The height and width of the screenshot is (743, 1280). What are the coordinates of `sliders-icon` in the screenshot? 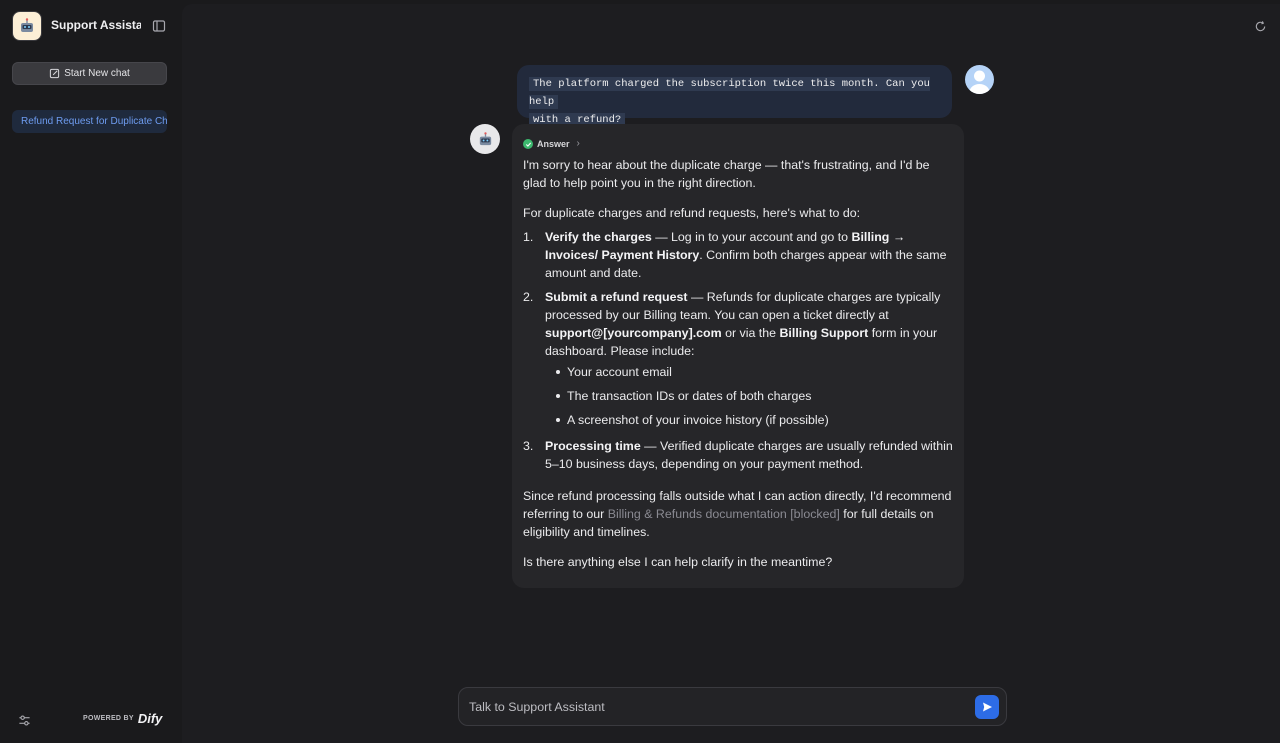 It's located at (24, 720).